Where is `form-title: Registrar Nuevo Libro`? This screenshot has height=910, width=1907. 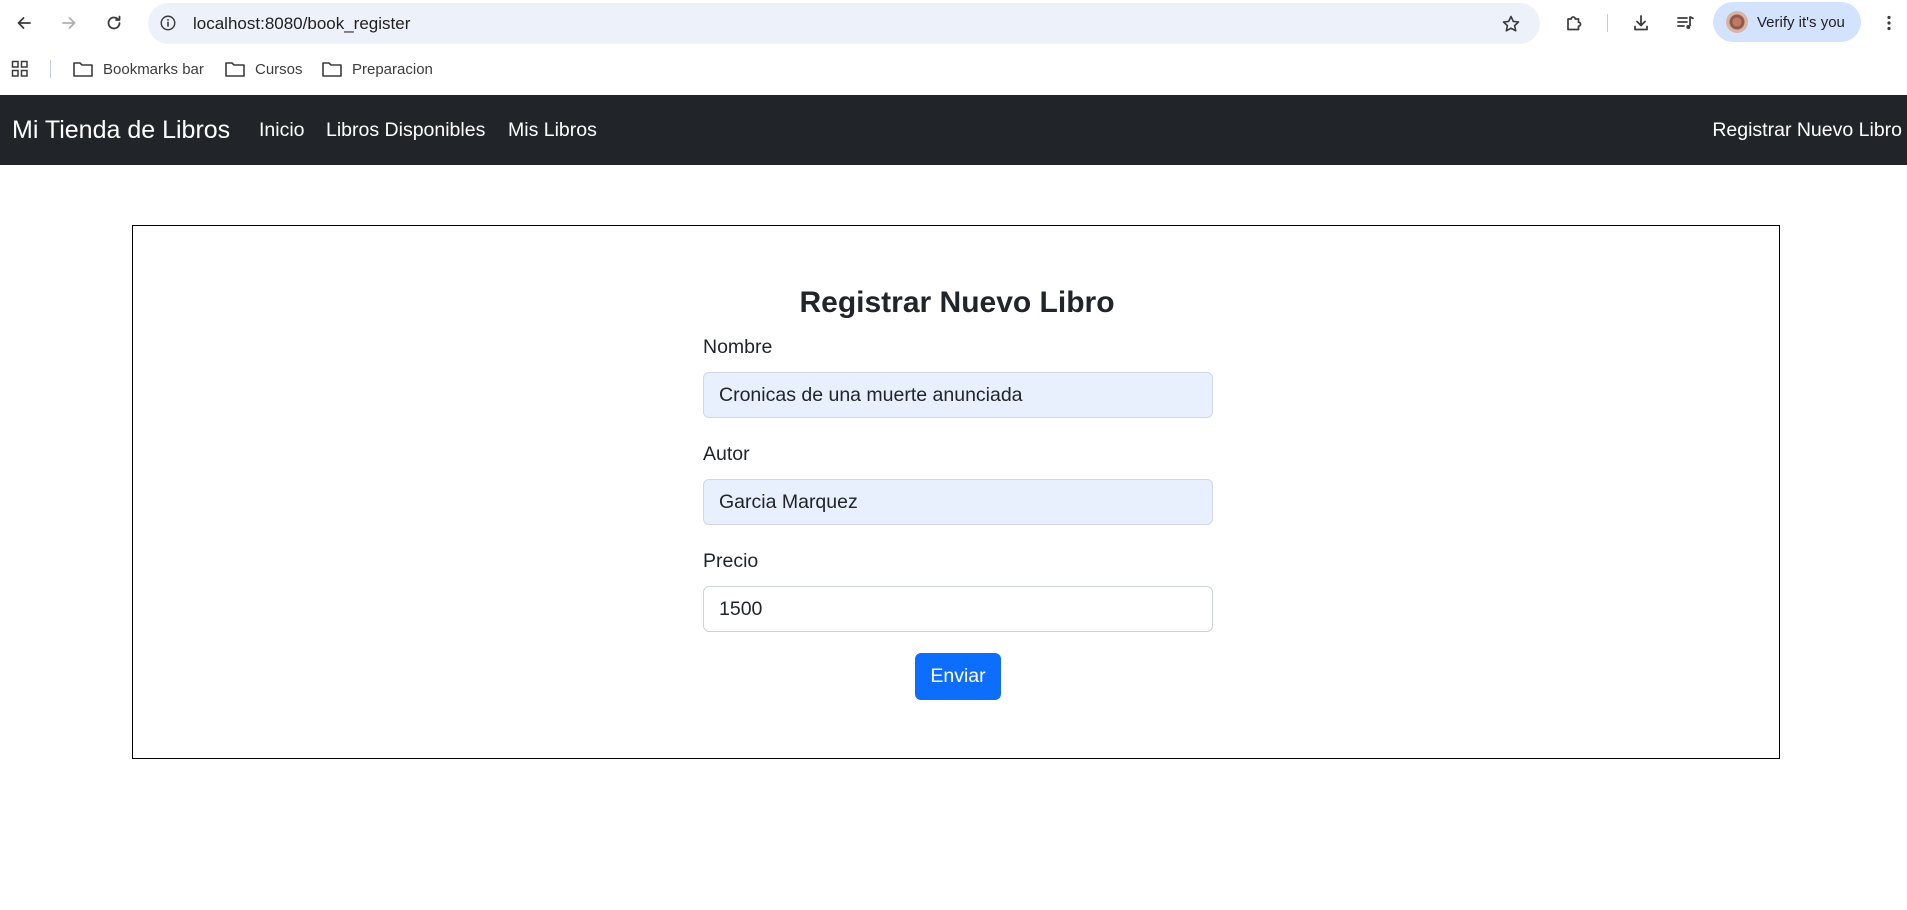 form-title: Registrar Nuevo Libro is located at coordinates (957, 302).